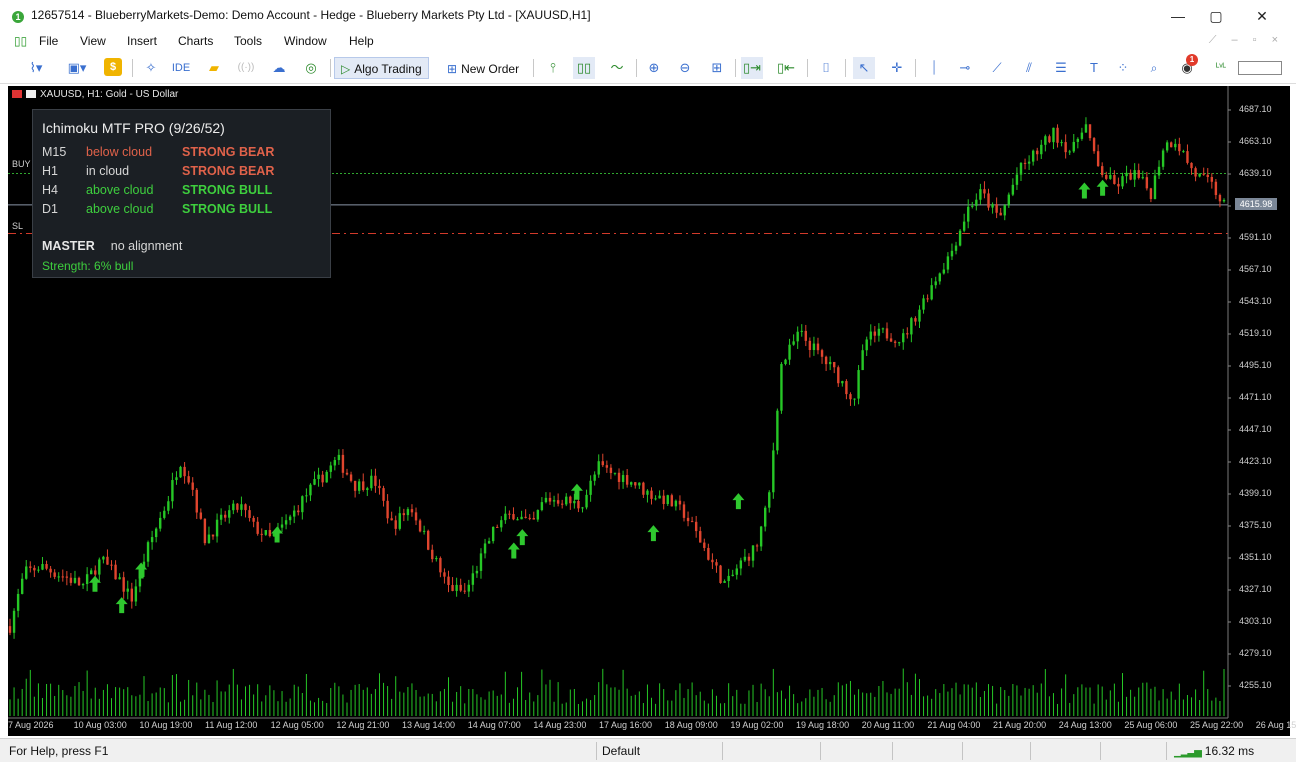 The image size is (1296, 768). What do you see at coordinates (685, 68) in the screenshot?
I see `zoom-out-icon: ⊖` at bounding box center [685, 68].